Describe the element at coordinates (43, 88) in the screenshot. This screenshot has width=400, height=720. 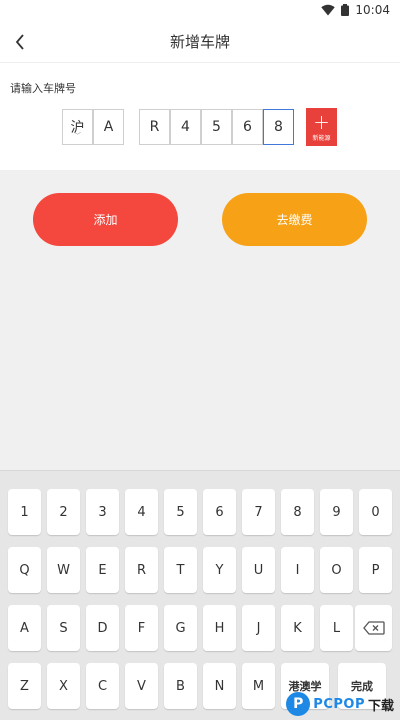
I see `plate-prompt: 请输入车牌号` at that location.